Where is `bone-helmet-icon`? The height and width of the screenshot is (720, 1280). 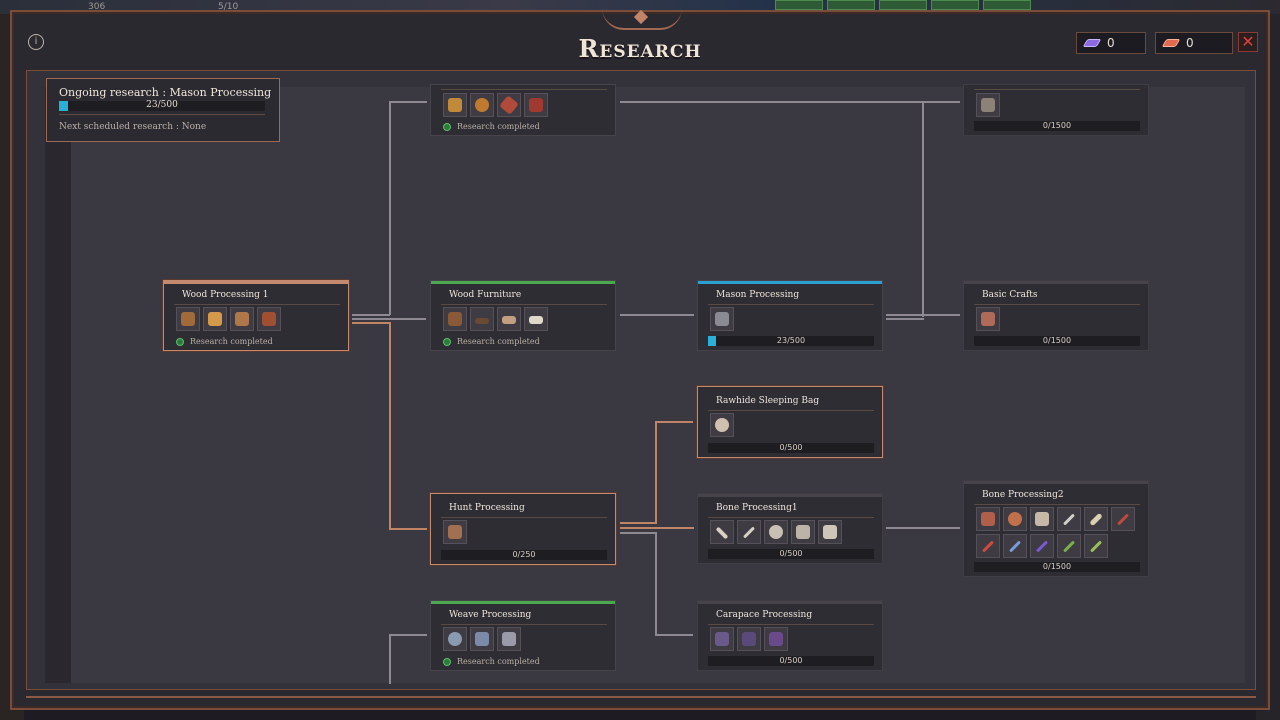 bone-helmet-icon is located at coordinates (1042, 519).